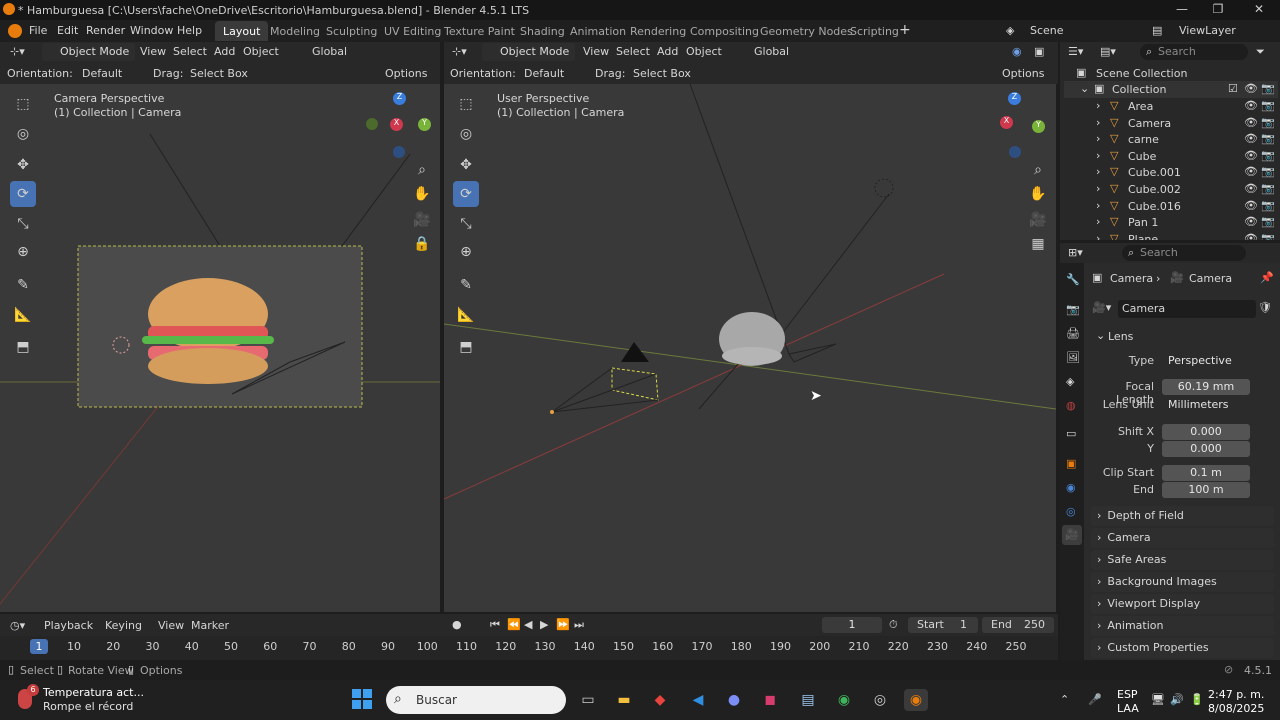 The width and height of the screenshot is (1280, 720). I want to click on right-orientation-dropdown: Default, so click(544, 73).